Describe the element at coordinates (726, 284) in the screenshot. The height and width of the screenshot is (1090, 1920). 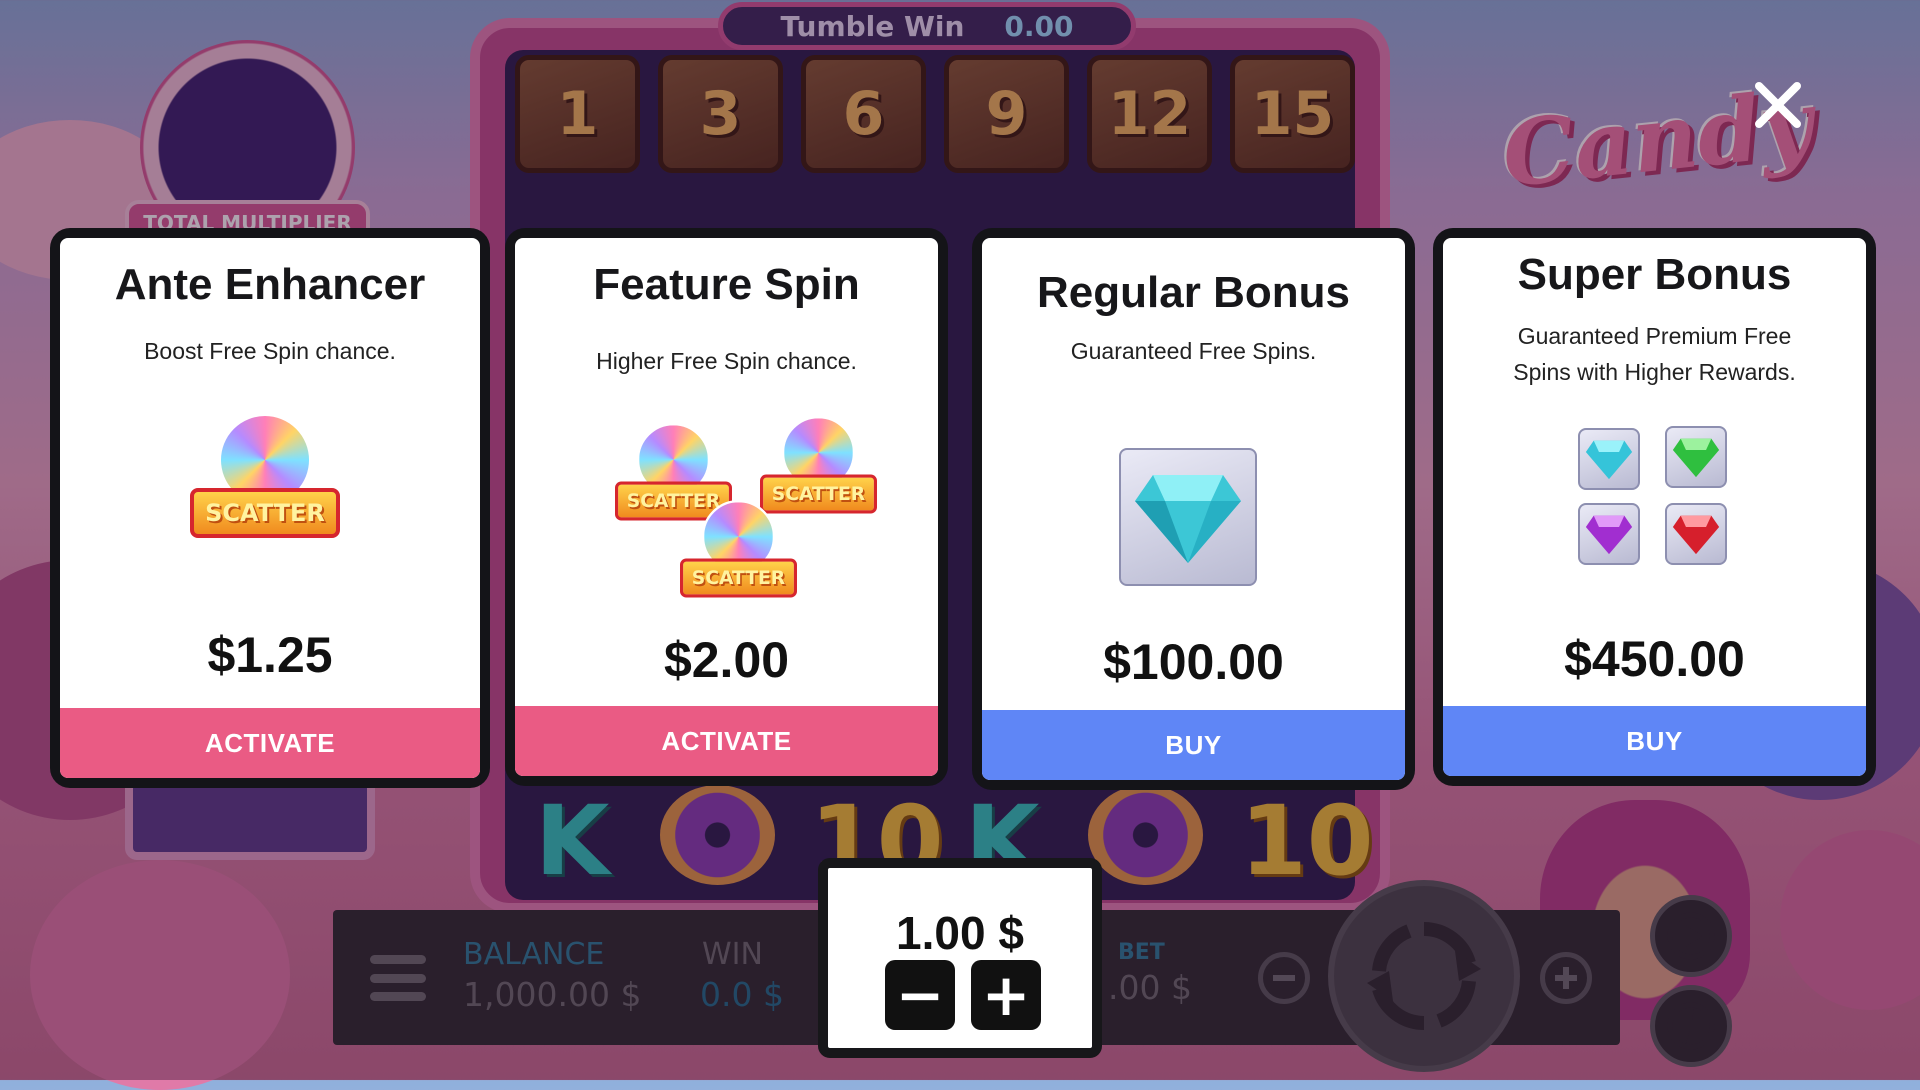
I see `card-title: Feature Spin` at that location.